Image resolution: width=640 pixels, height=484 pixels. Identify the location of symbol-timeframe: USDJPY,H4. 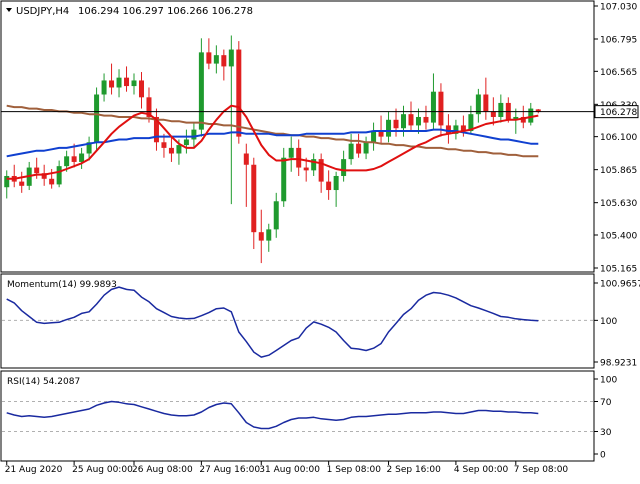
(42, 11).